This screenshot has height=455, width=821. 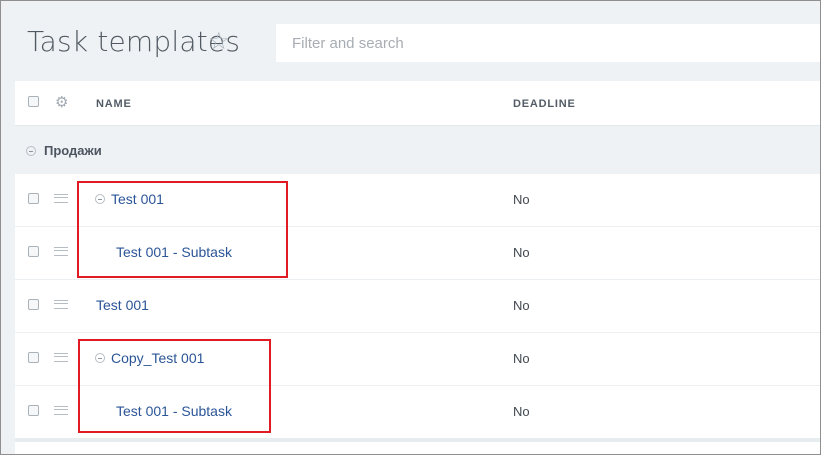 What do you see at coordinates (33, 101) in the screenshot?
I see `select-all-checkbox` at bounding box center [33, 101].